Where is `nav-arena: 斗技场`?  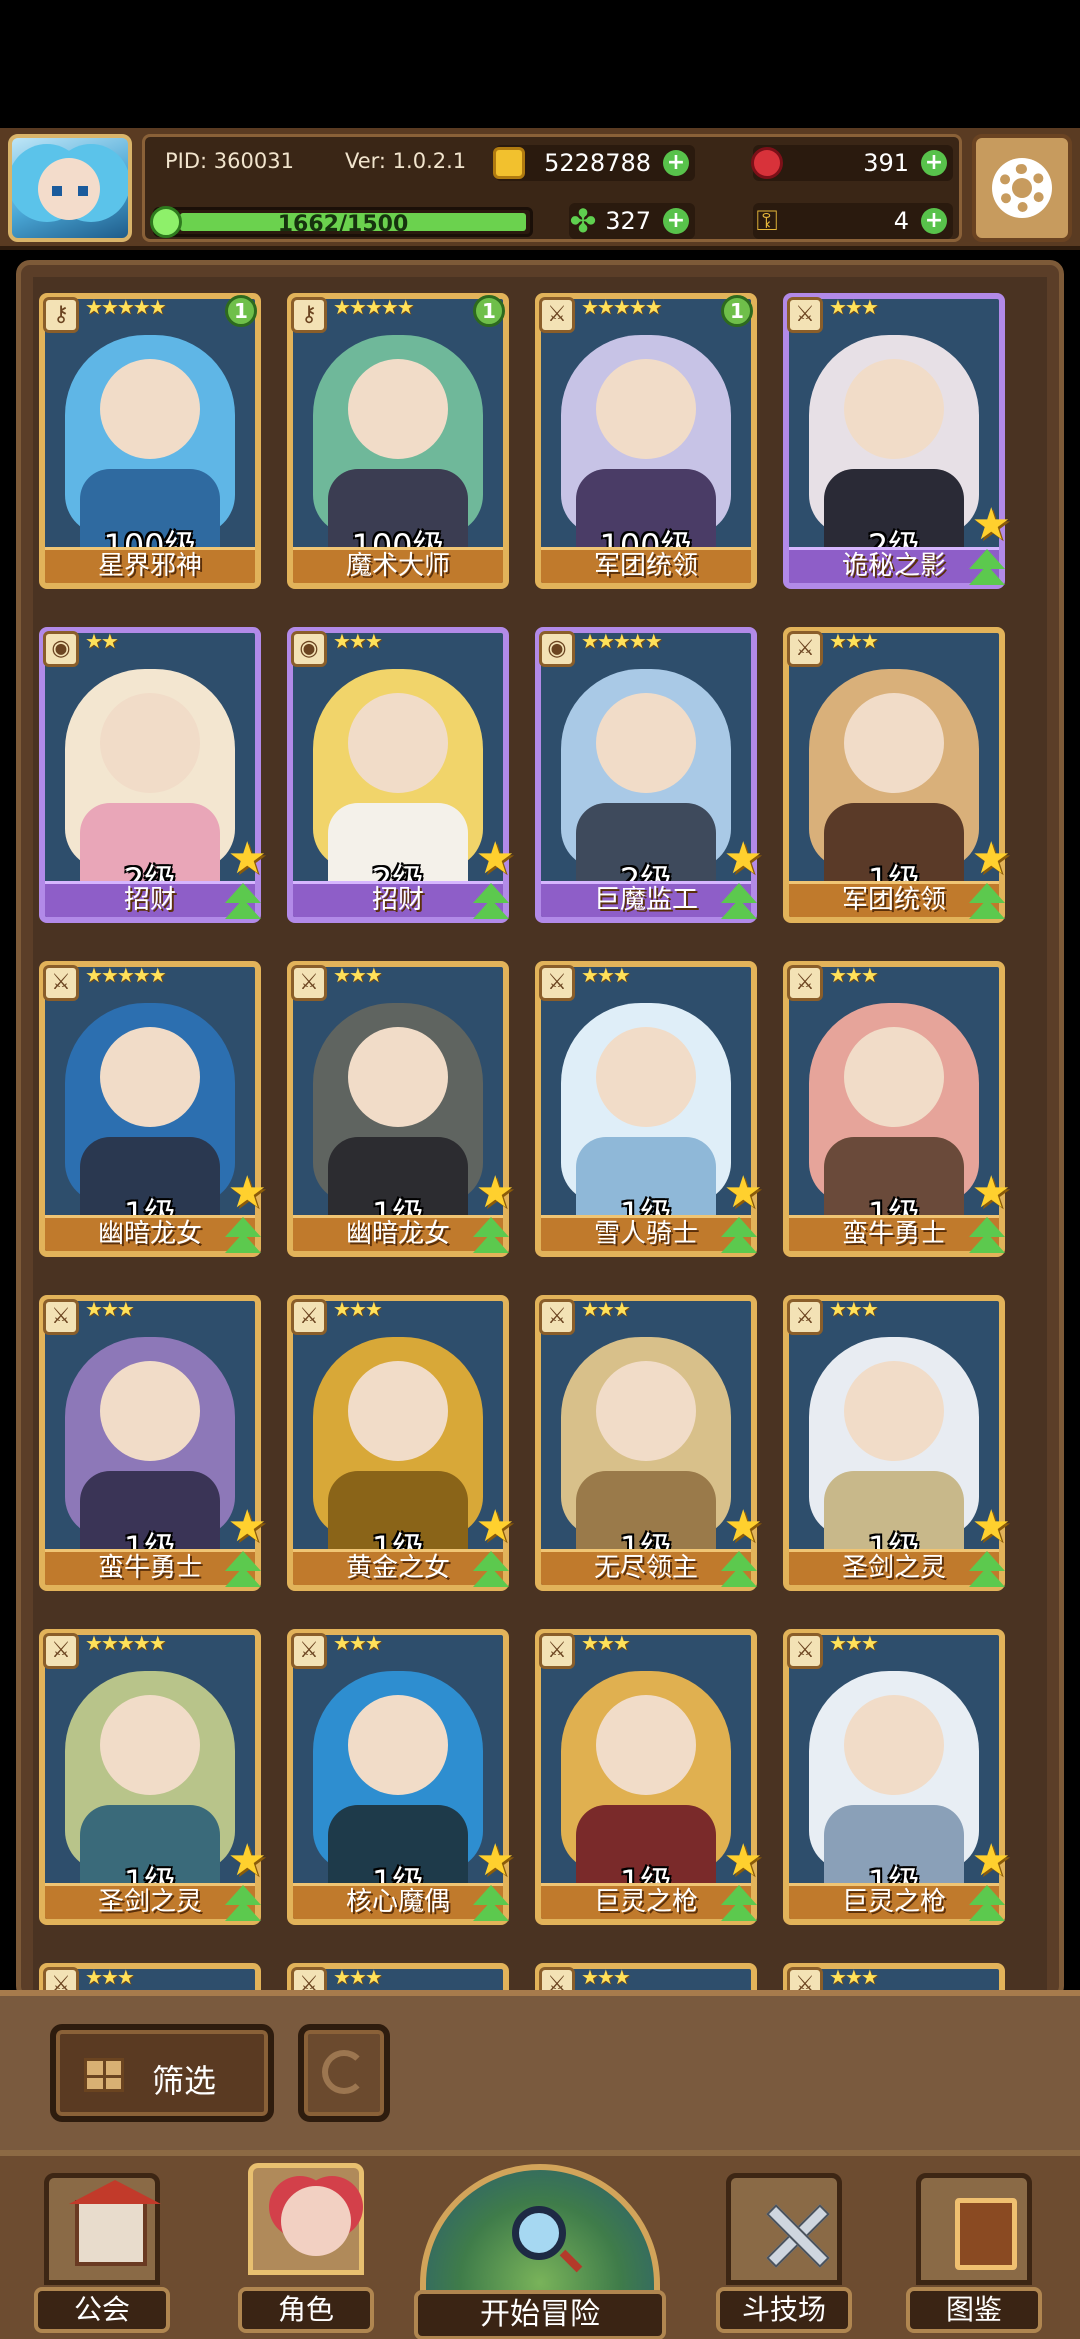 nav-arena: 斗技场 is located at coordinates (784, 2253).